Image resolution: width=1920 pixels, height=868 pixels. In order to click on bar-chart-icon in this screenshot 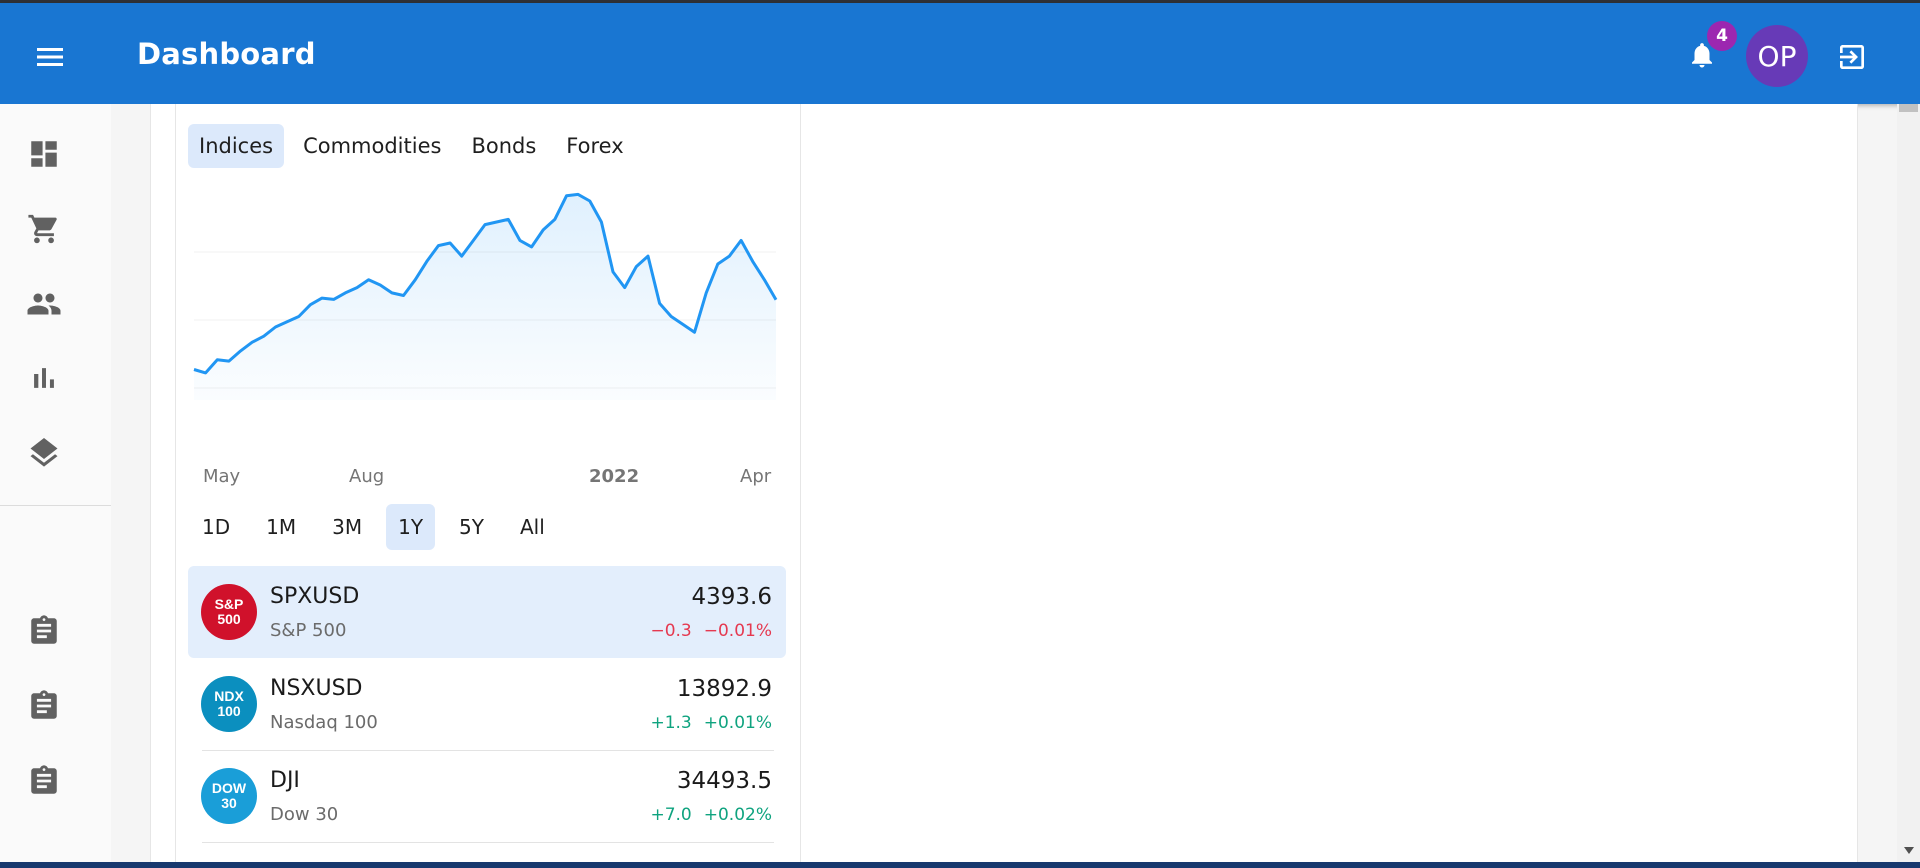, I will do `click(44, 378)`.